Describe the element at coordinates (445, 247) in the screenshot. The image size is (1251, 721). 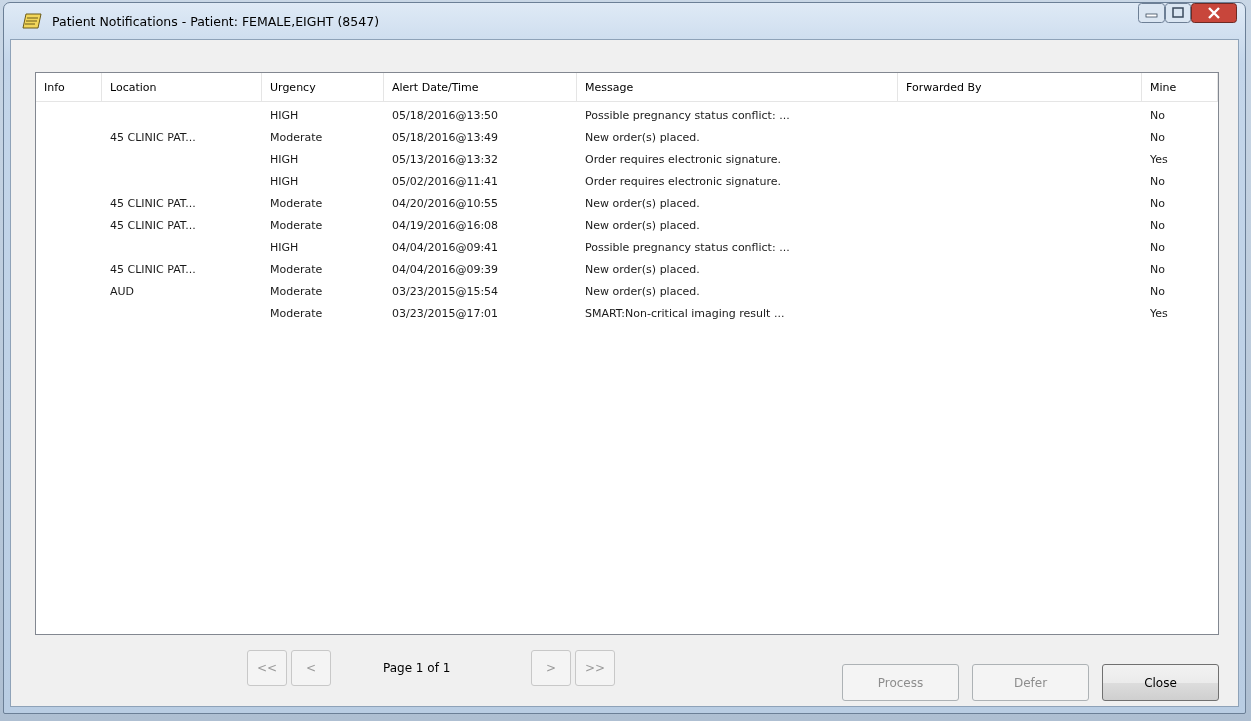
I see `table-cell-text: 04/04/2016@09:41` at that location.